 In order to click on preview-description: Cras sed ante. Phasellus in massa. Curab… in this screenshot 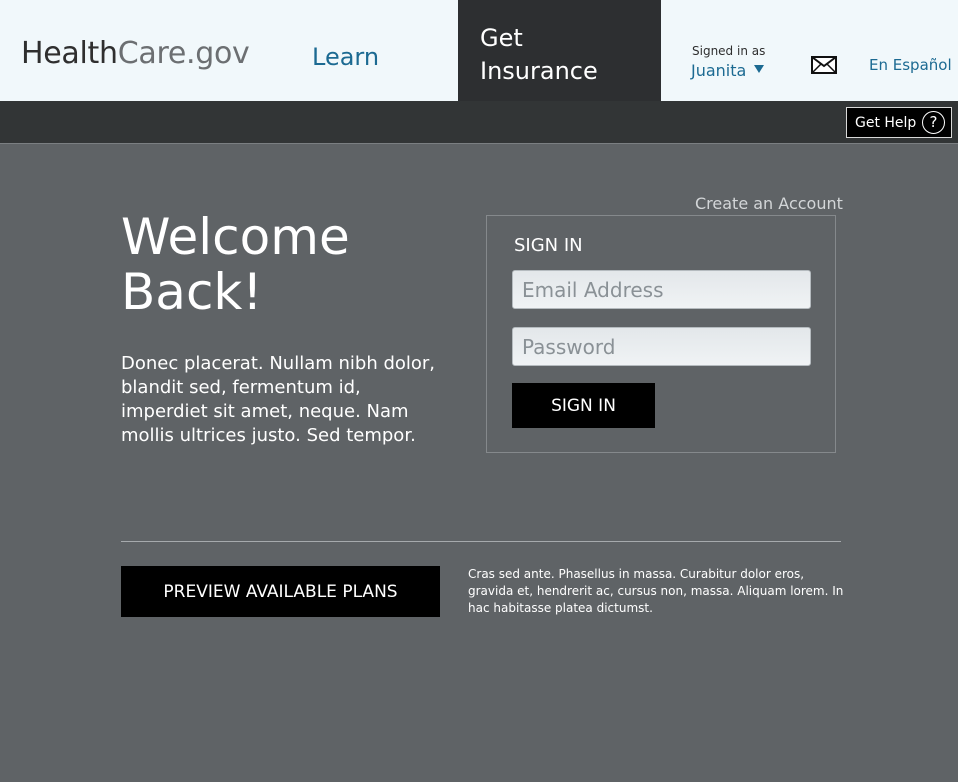, I will do `click(656, 591)`.